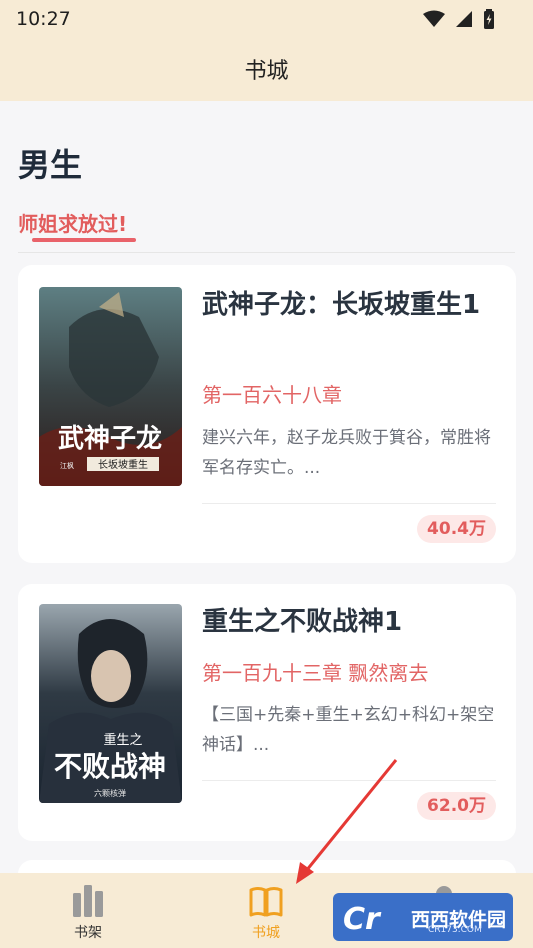 The width and height of the screenshot is (533, 948). Describe the element at coordinates (455, 930) in the screenshot. I see `watermark-url: CR173.COM` at that location.